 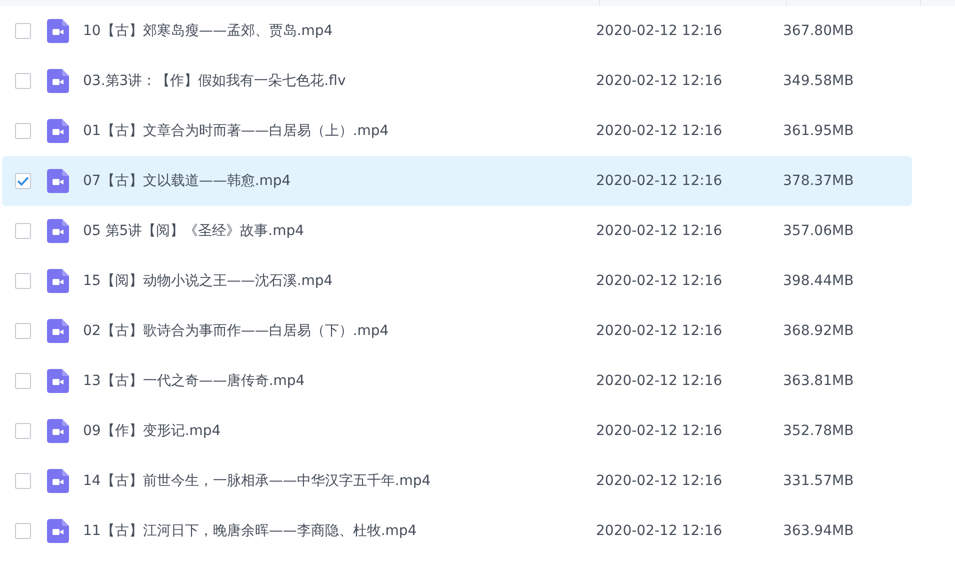 What do you see at coordinates (339, 81) in the screenshot?
I see `file-name: 03.第3讲：【作】假如我有一朵七色花.flv` at bounding box center [339, 81].